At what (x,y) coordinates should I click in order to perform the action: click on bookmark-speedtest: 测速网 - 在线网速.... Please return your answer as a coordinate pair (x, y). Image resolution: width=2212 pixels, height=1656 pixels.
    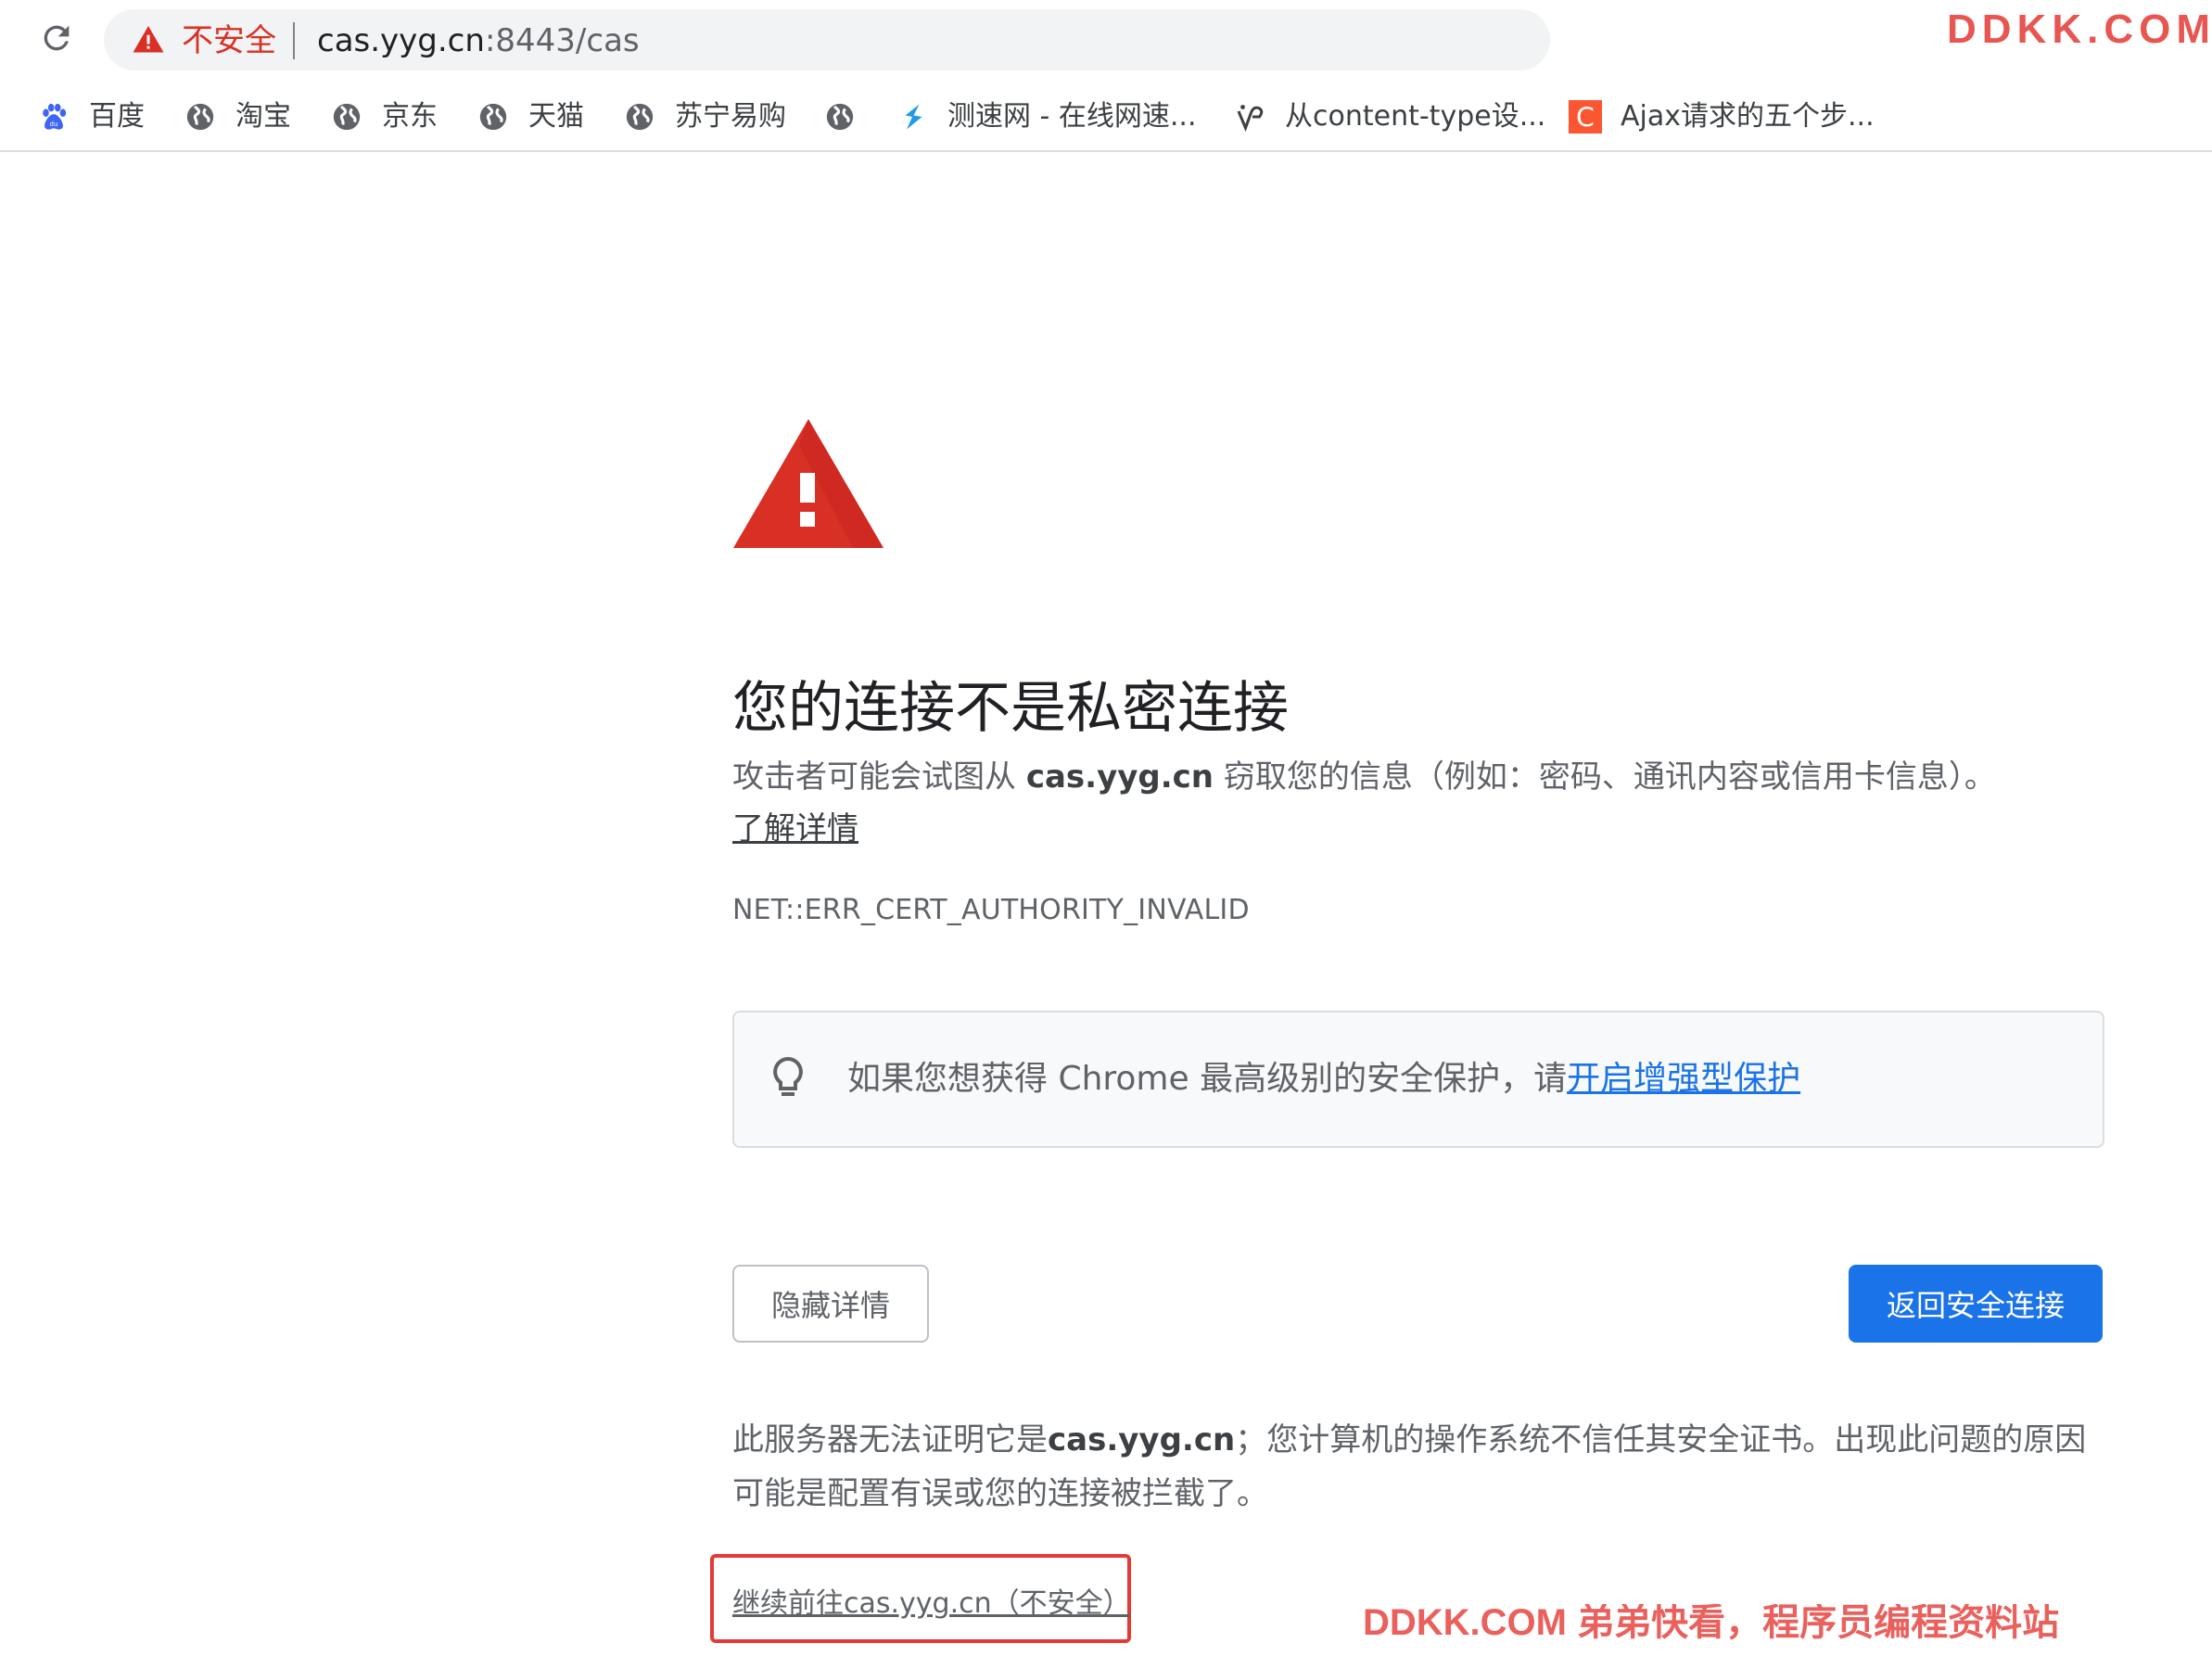
    Looking at the image, I should click on (1046, 117).